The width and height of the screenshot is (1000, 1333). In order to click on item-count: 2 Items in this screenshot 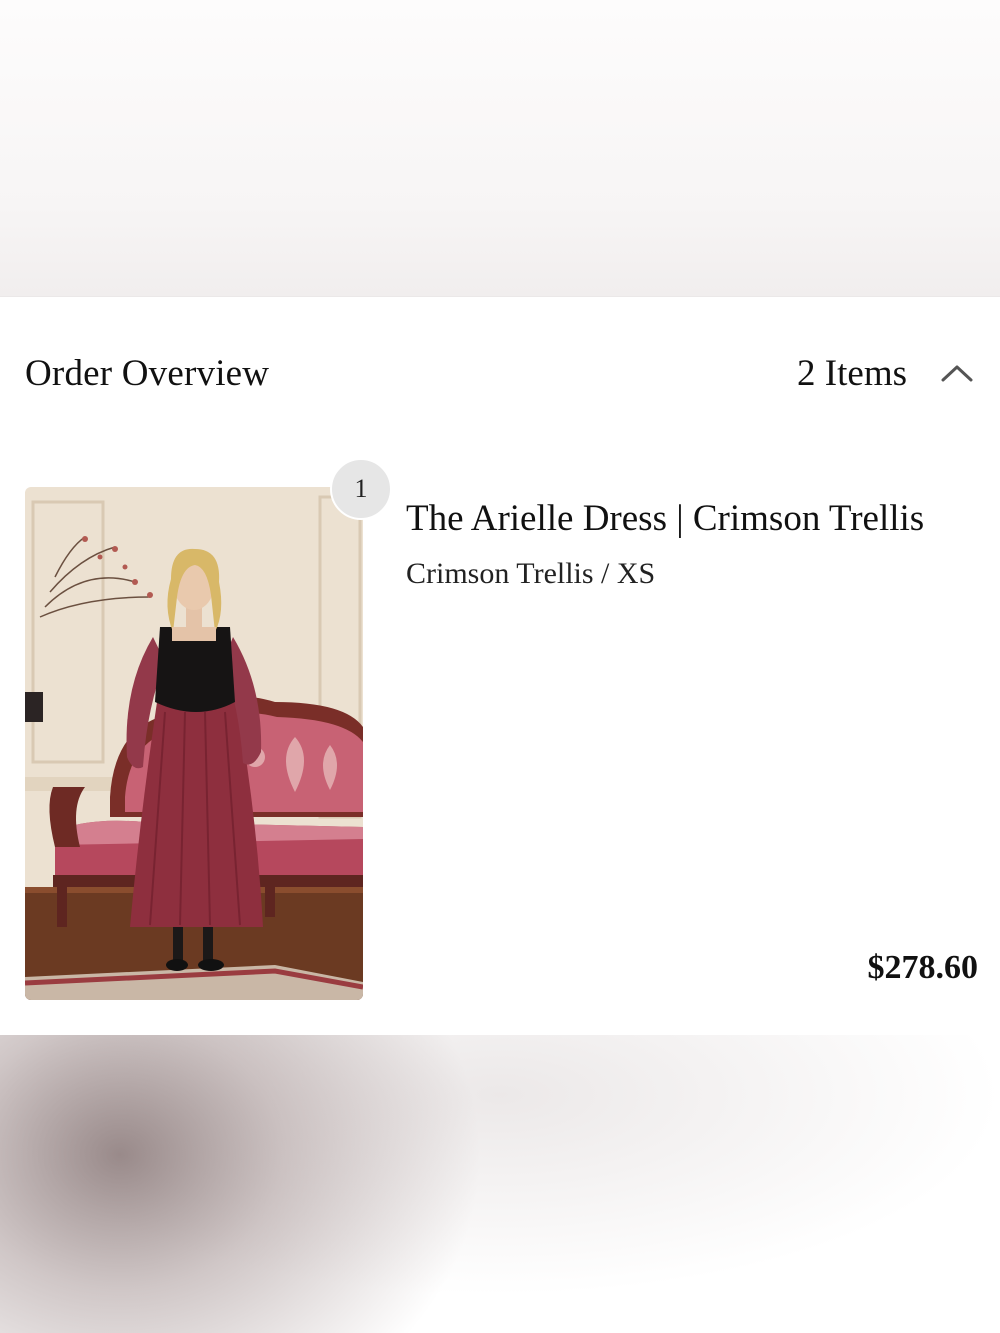, I will do `click(852, 373)`.